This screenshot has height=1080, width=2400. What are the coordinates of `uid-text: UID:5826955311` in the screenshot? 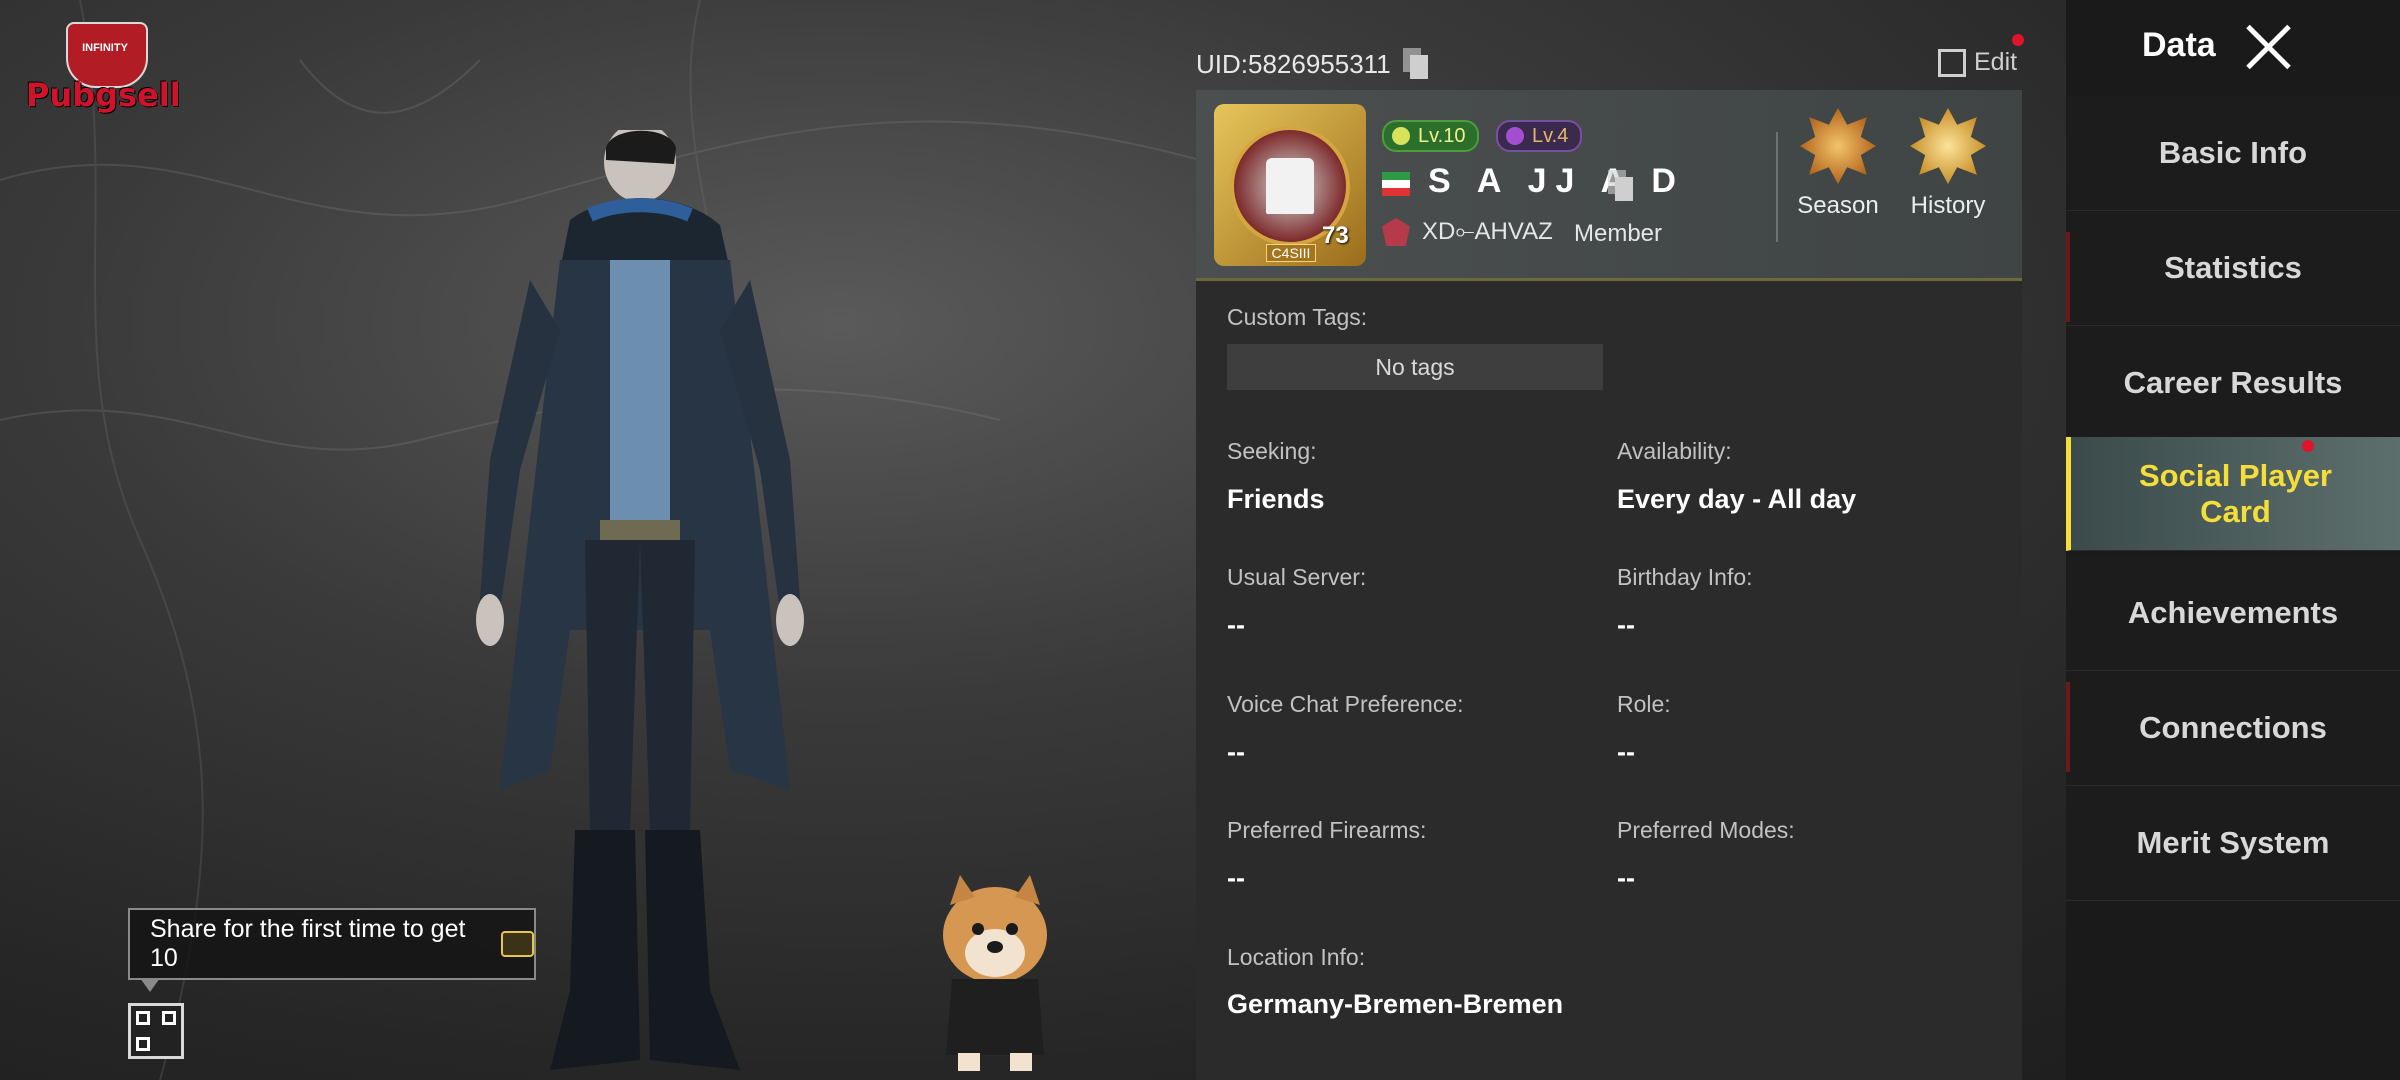 It's located at (1293, 63).